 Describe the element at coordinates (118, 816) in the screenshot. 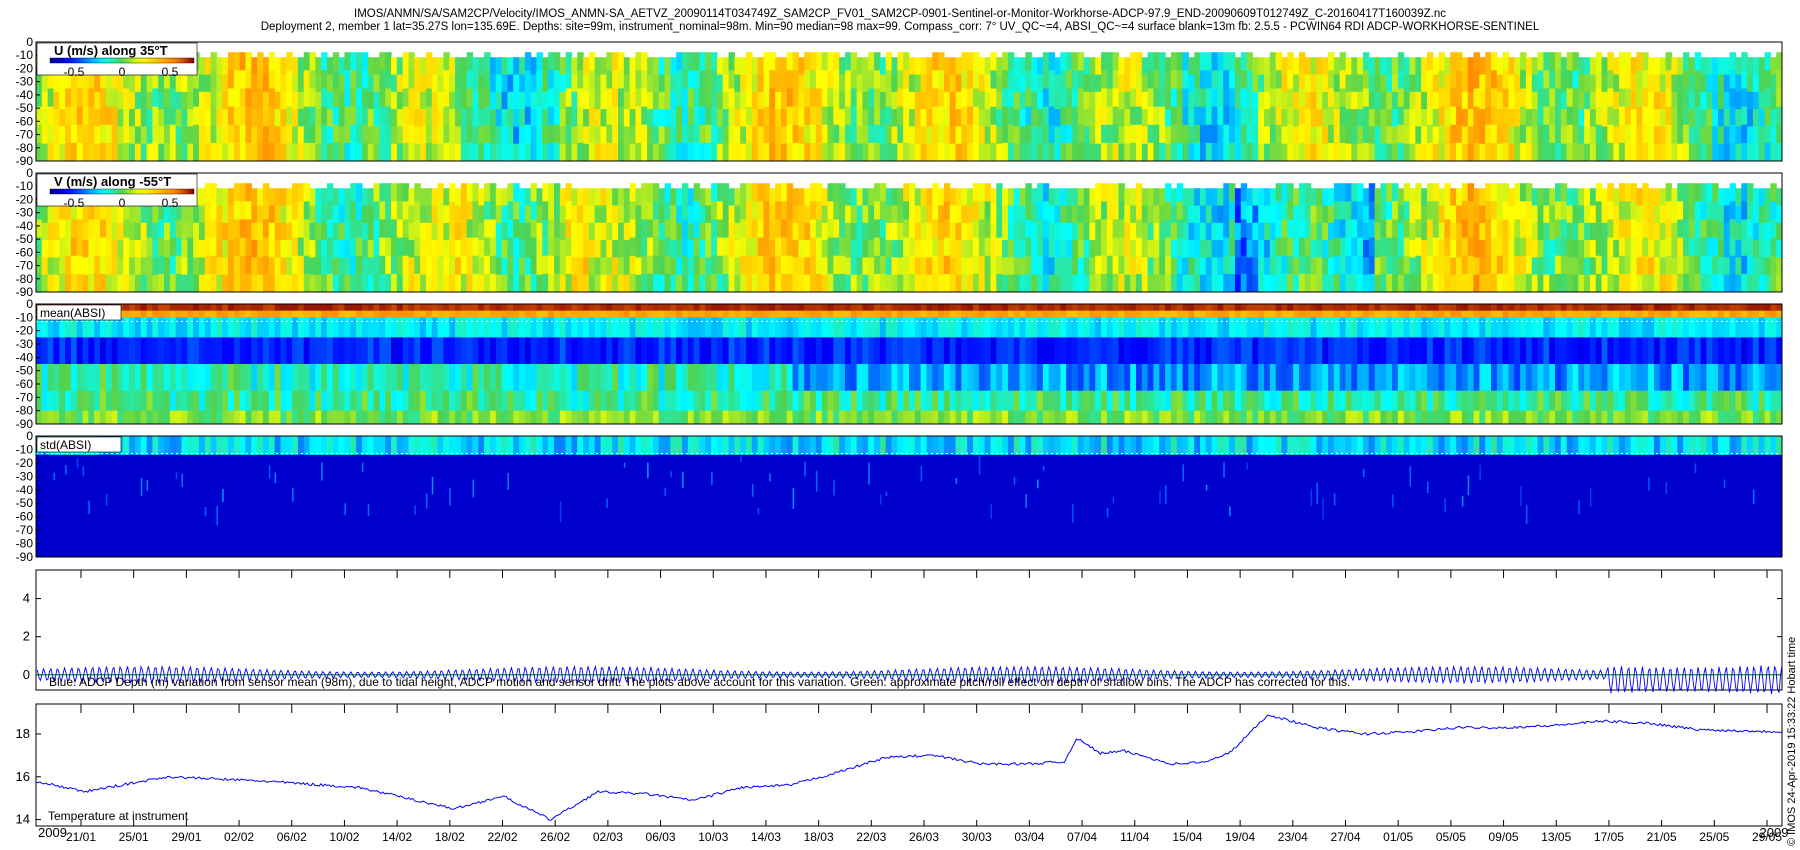

I see `temperature-caption: Temperature at instrument` at that location.